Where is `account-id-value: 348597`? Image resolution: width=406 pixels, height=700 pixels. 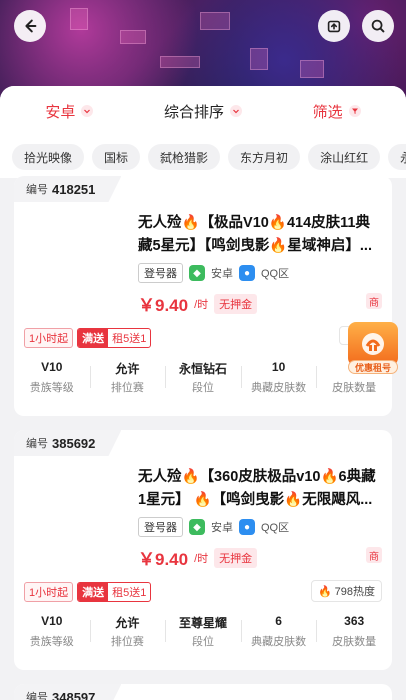
account-id-value: 348597 is located at coordinates (74, 694).